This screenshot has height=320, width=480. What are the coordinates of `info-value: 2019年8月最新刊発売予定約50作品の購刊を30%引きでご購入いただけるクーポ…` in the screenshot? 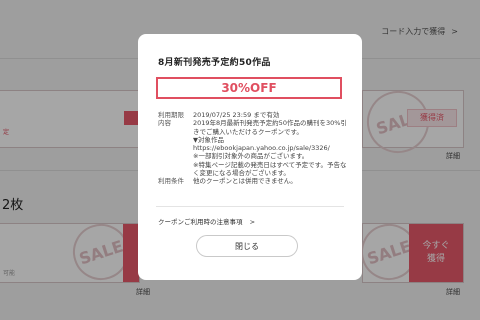 It's located at (270, 148).